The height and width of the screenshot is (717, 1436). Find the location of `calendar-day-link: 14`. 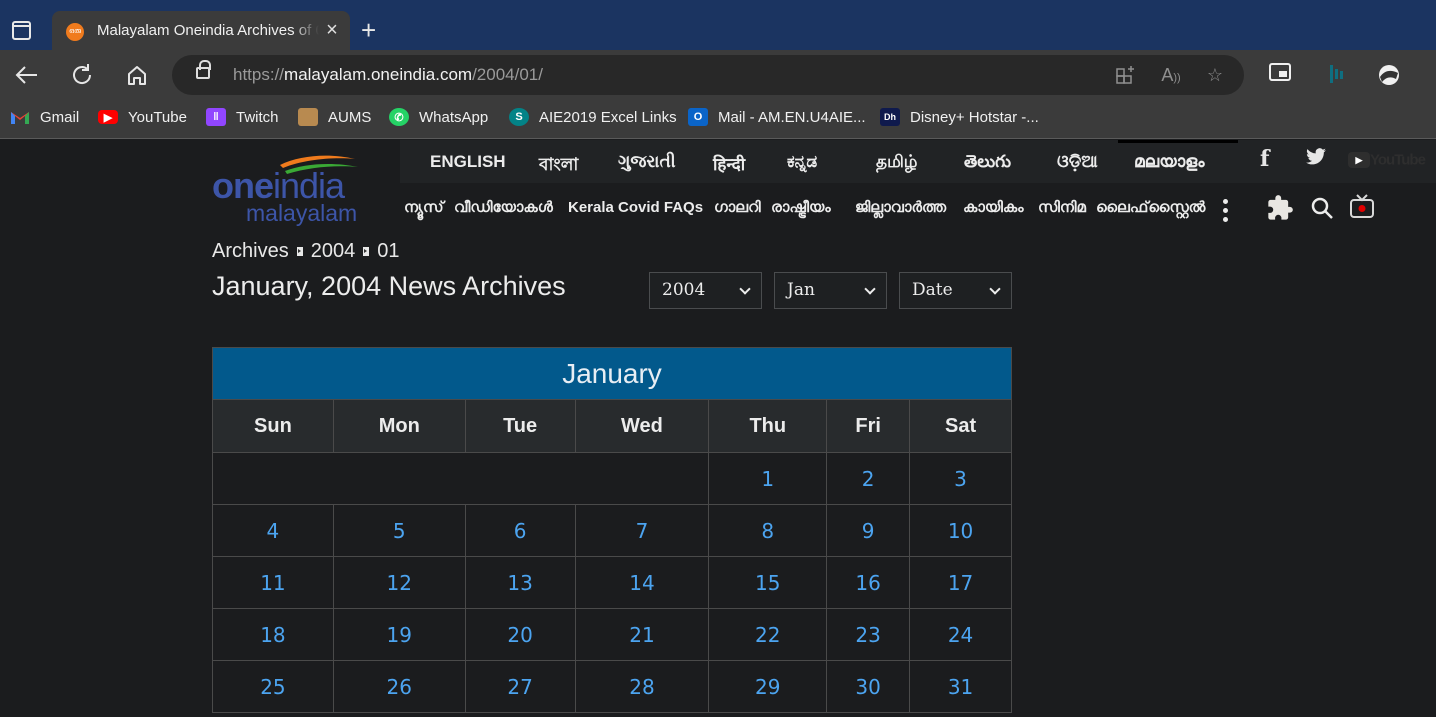

calendar-day-link: 14 is located at coordinates (641, 583).